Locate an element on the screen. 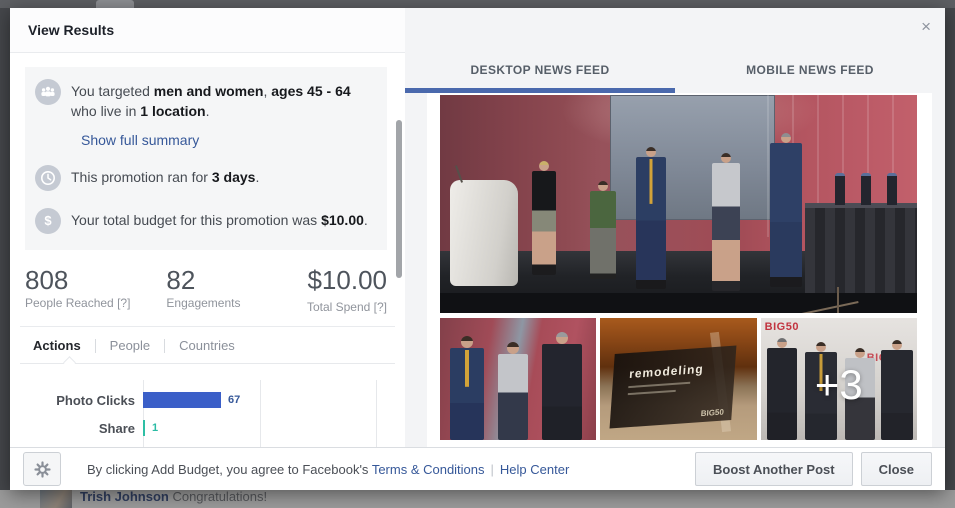 The width and height of the screenshot is (955, 508). footer-buttons: Boost Another Post Close is located at coordinates (813, 469).